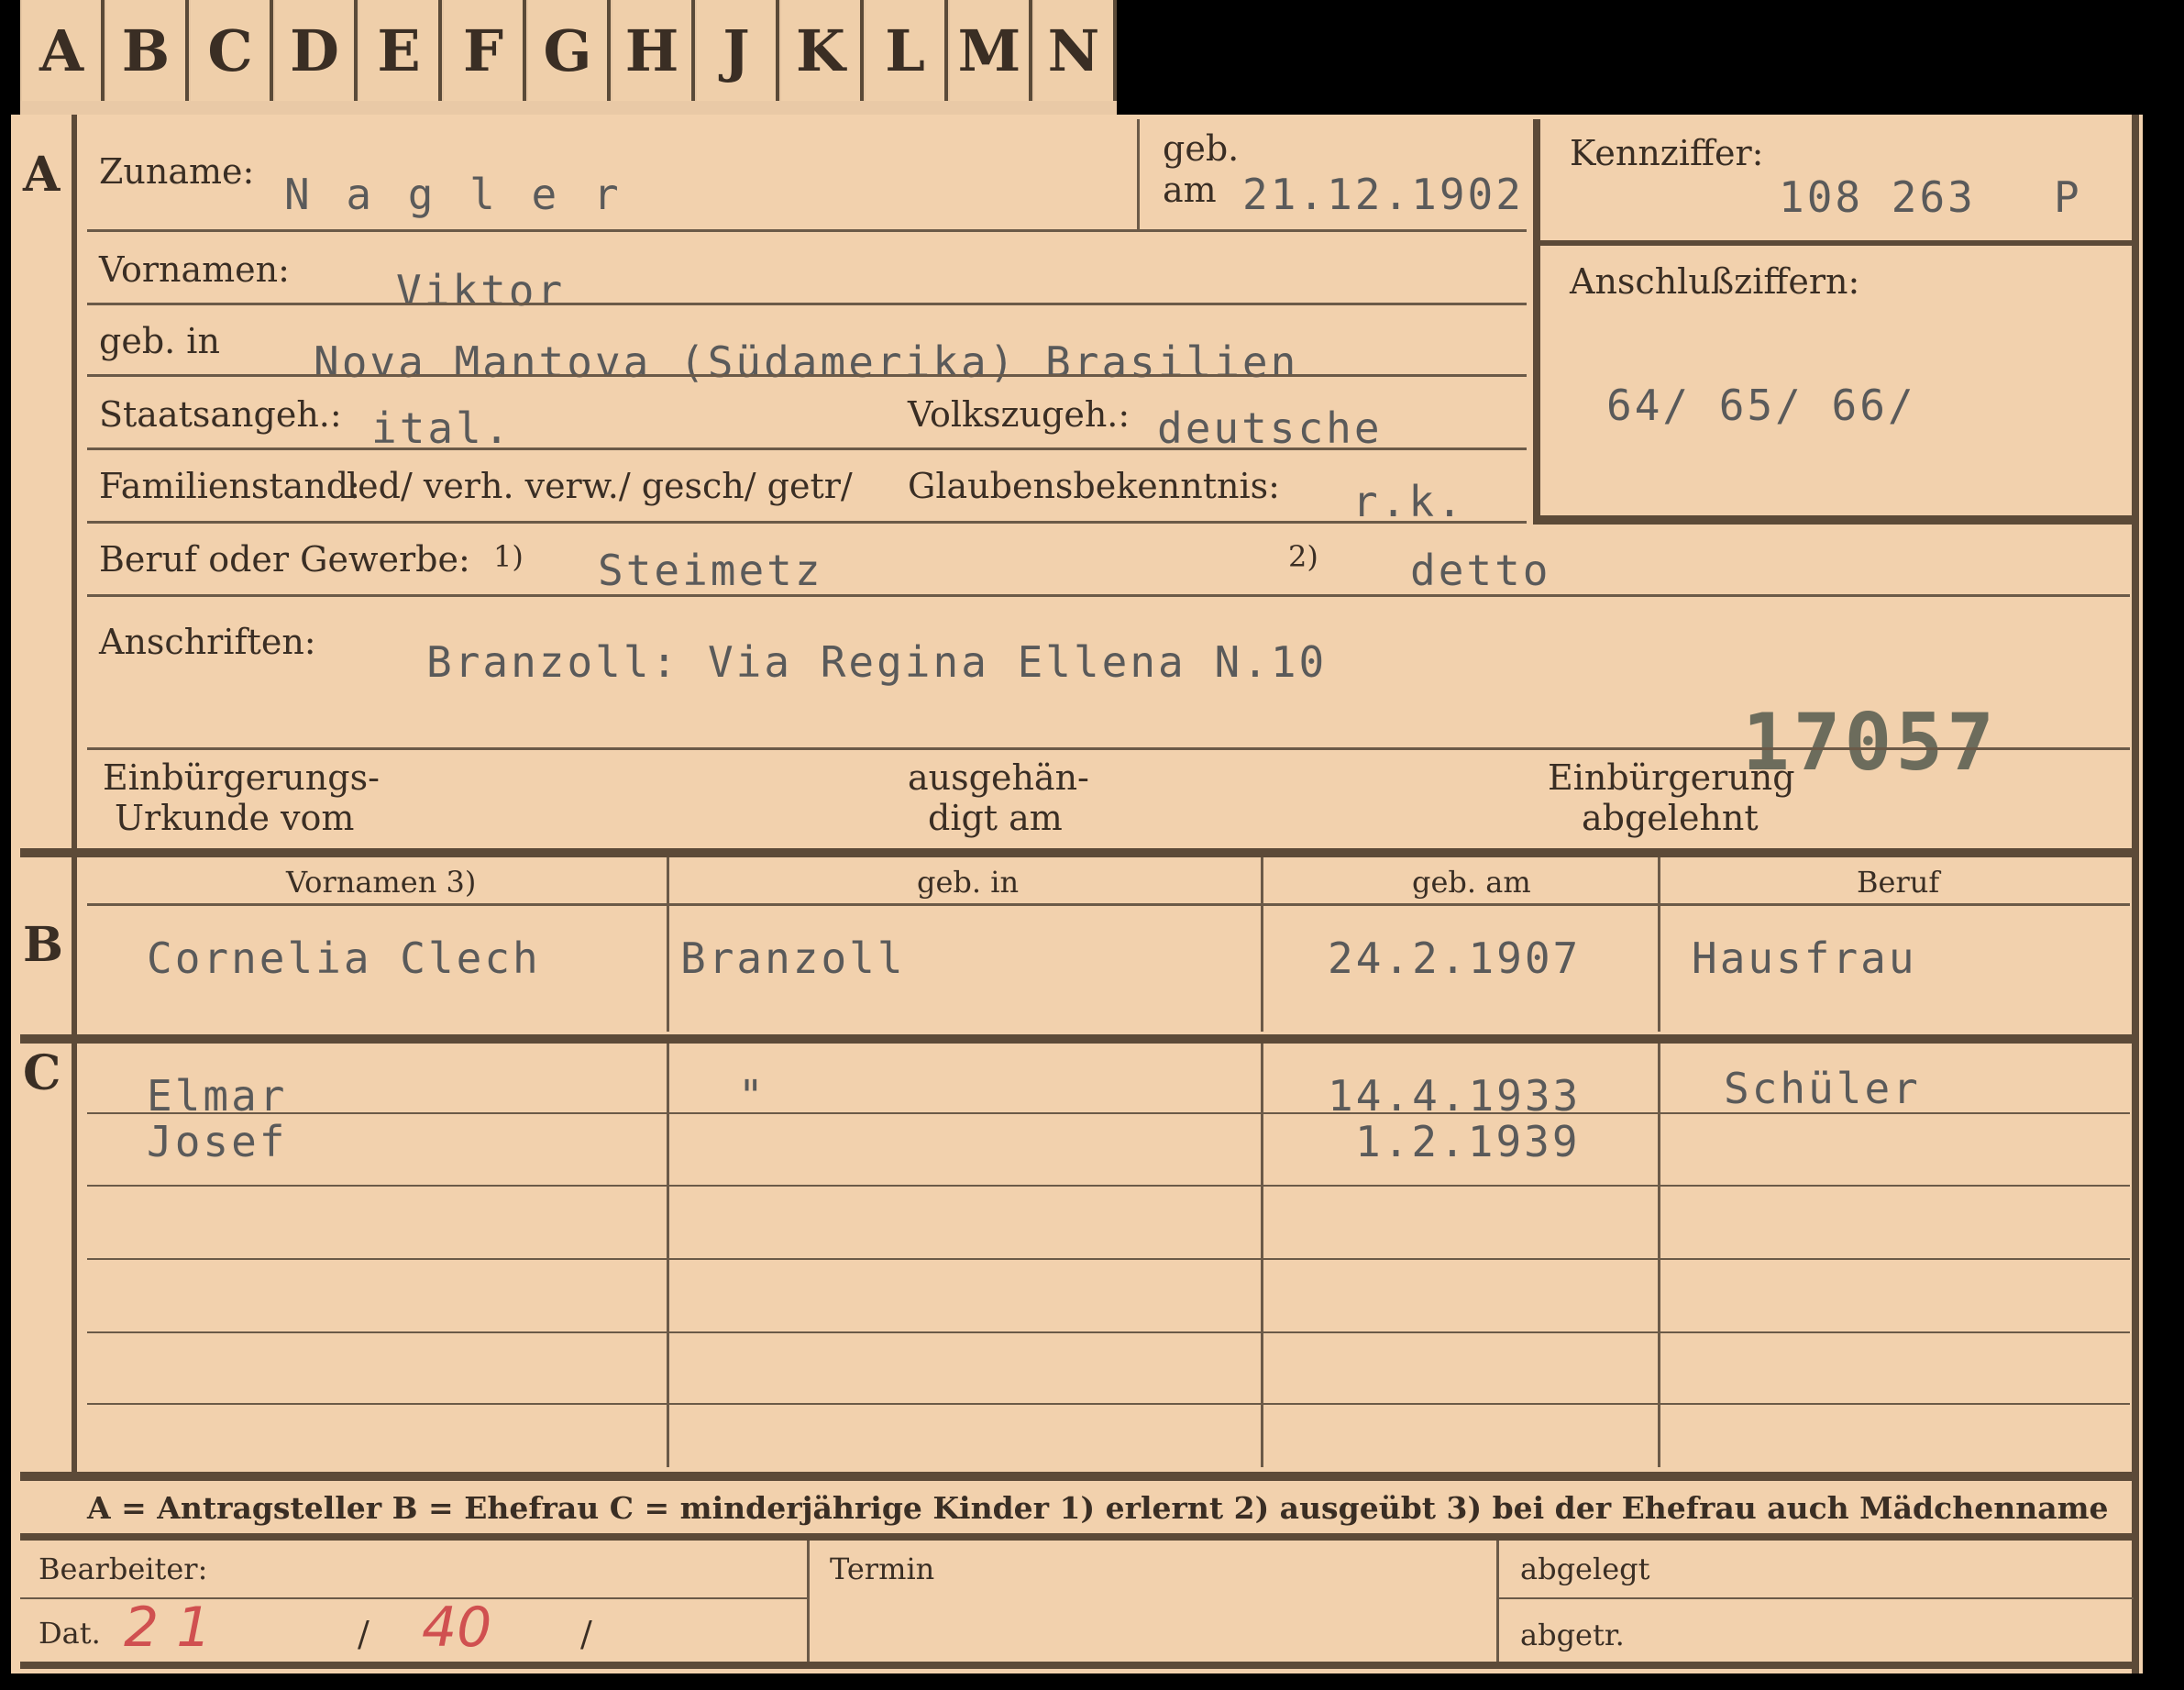 Image resolution: width=2184 pixels, height=1690 pixels. What do you see at coordinates (42, 1073) in the screenshot?
I see `section-c-marker: C` at bounding box center [42, 1073].